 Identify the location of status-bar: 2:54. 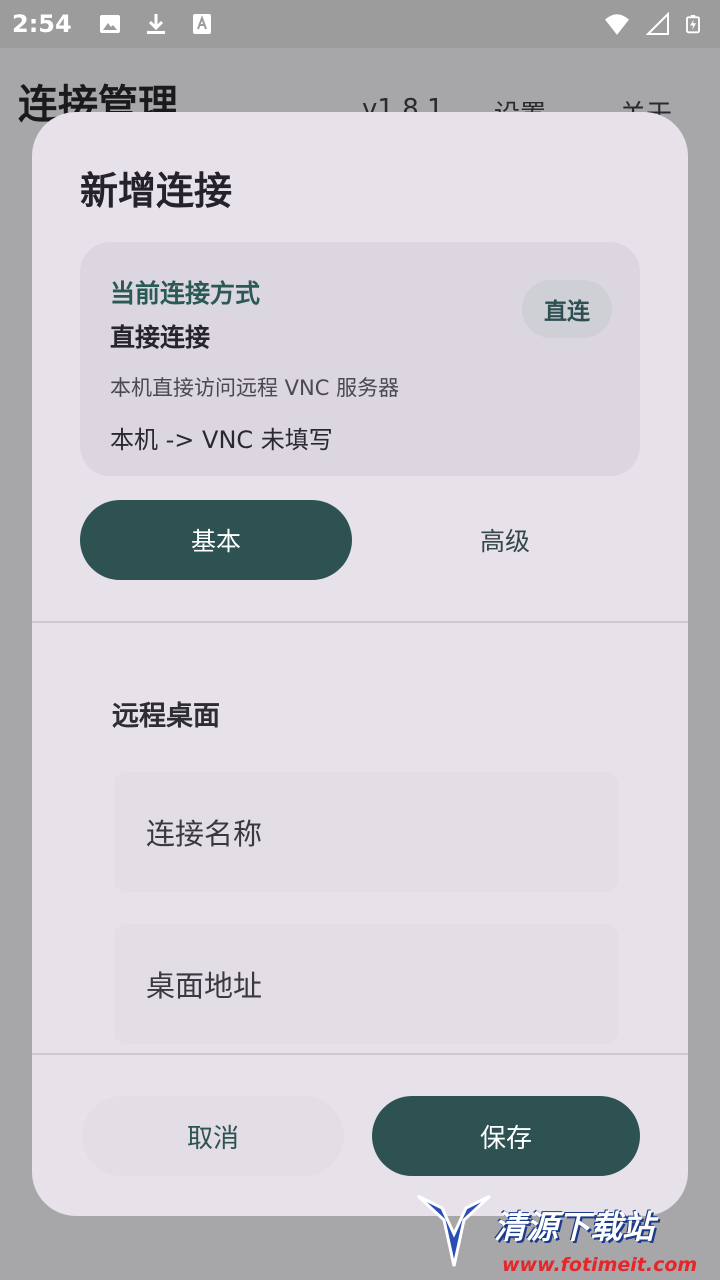
(360, 24).